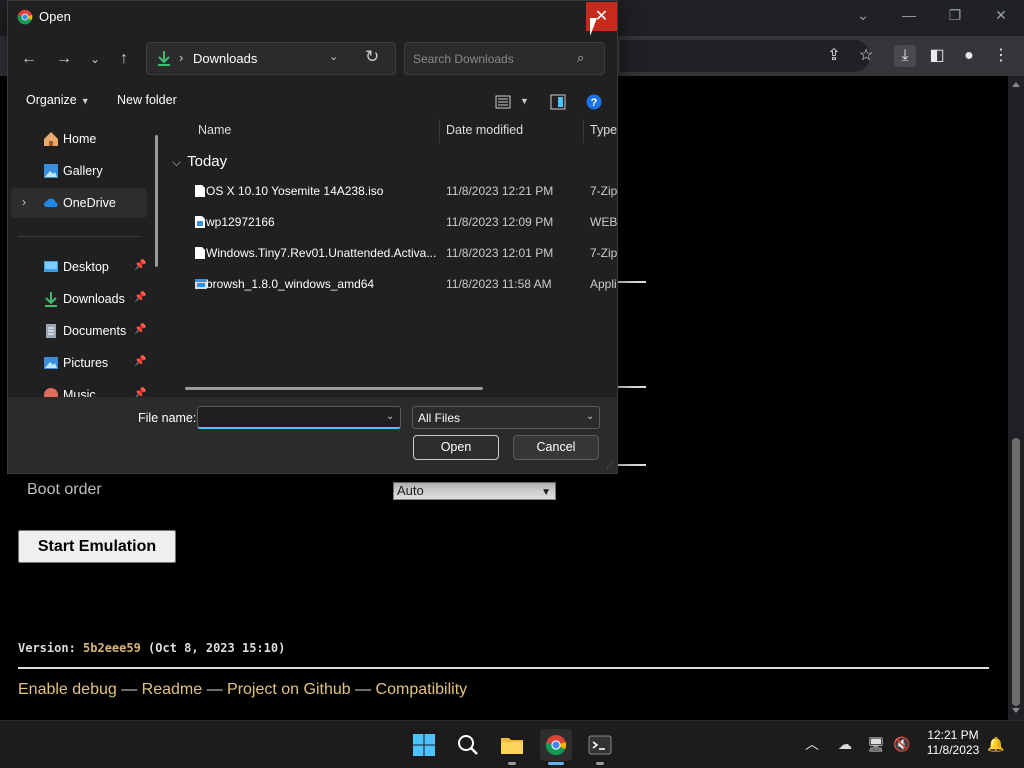 The height and width of the screenshot is (768, 1024). What do you see at coordinates (207, 161) in the screenshot?
I see `group-label: Today` at bounding box center [207, 161].